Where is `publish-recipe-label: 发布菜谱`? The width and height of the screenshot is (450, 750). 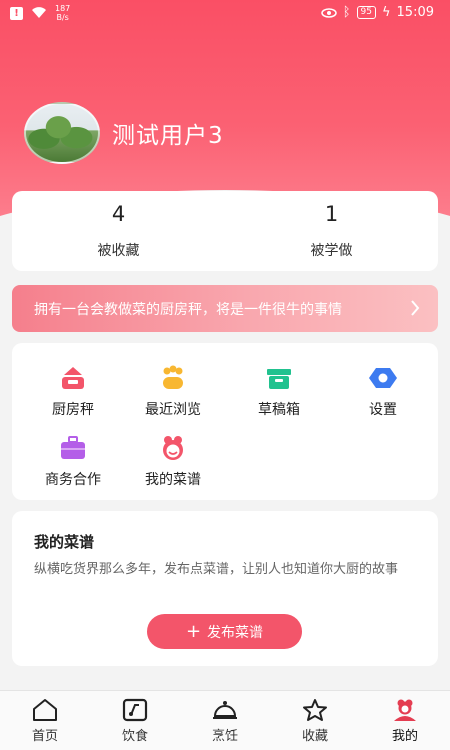 publish-recipe-label: 发布菜谱 is located at coordinates (235, 632).